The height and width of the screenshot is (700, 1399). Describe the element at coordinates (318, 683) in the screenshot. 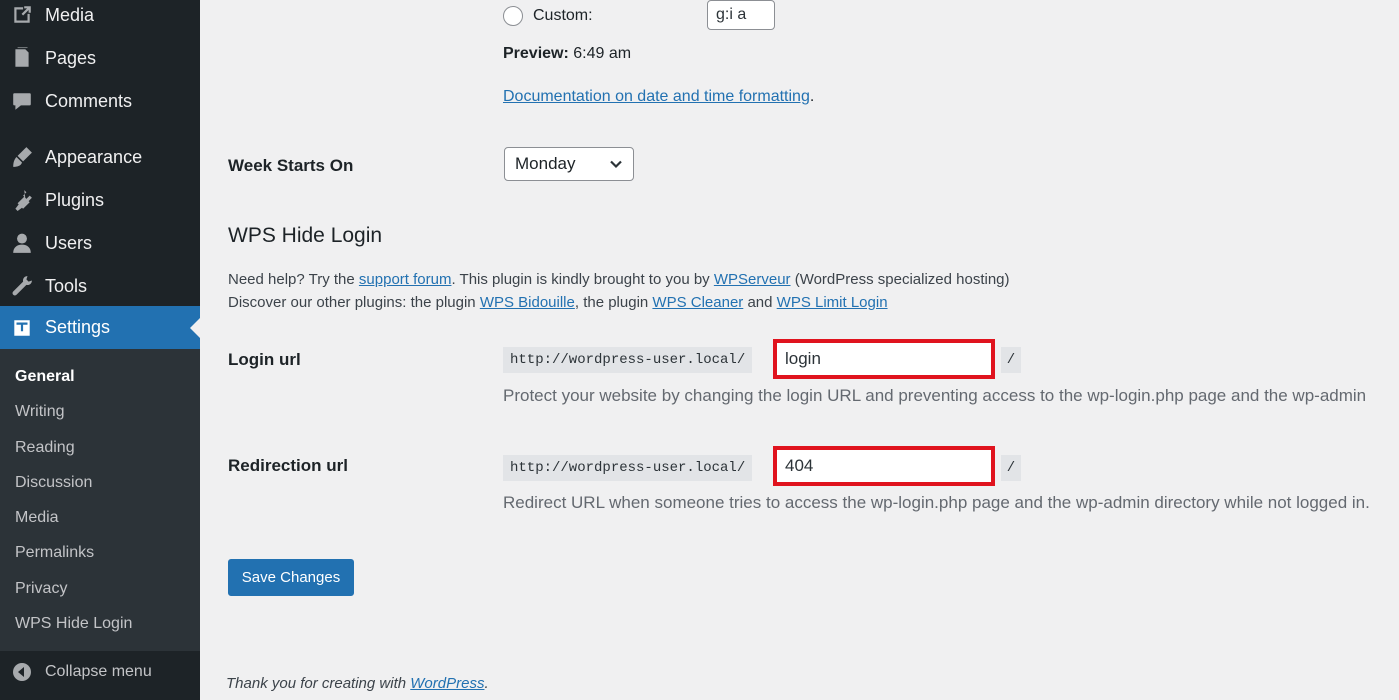

I see `footer-text: Thank you for creating with` at that location.